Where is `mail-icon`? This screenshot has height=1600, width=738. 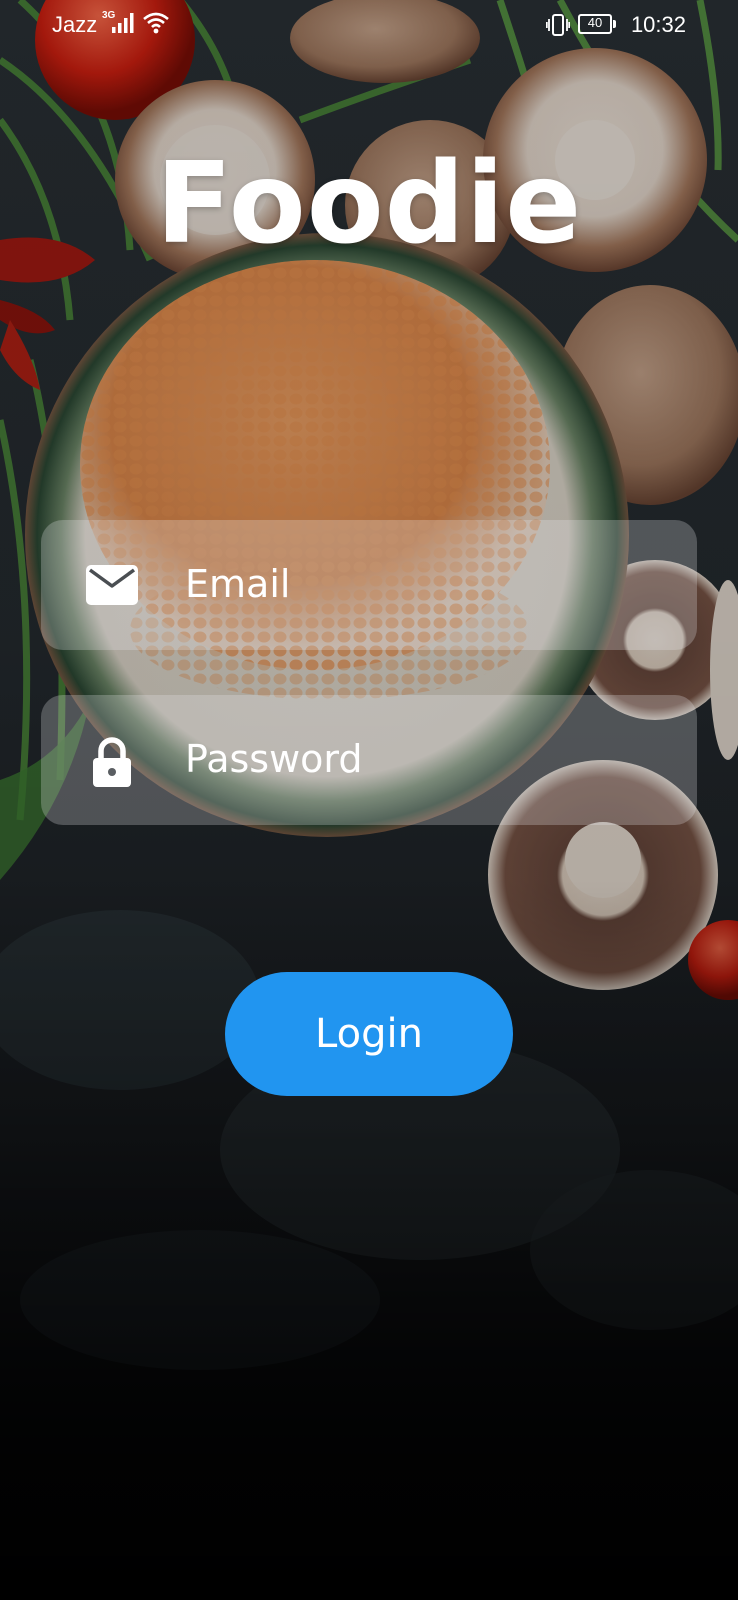 mail-icon is located at coordinates (112, 585).